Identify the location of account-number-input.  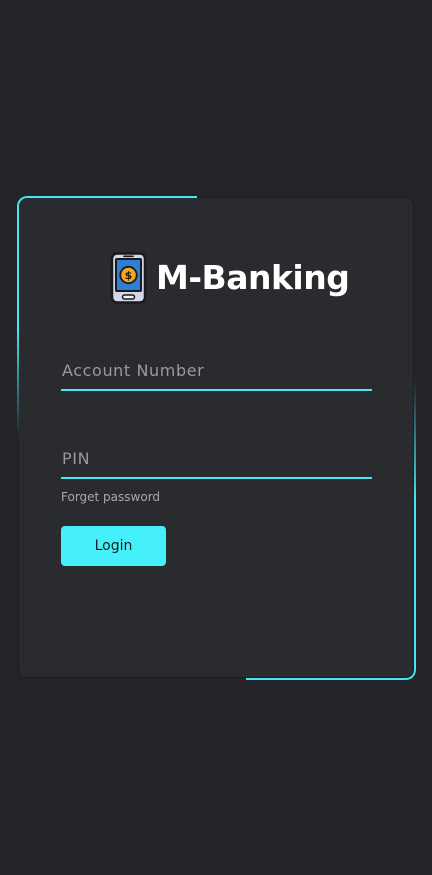
(216, 370).